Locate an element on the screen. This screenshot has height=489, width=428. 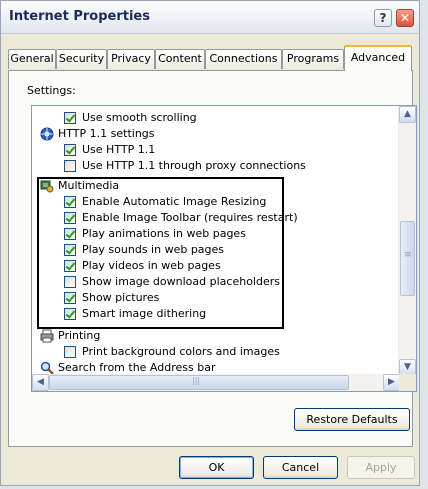
http11-group: HTTP 1.1 settings is located at coordinates (97, 134).